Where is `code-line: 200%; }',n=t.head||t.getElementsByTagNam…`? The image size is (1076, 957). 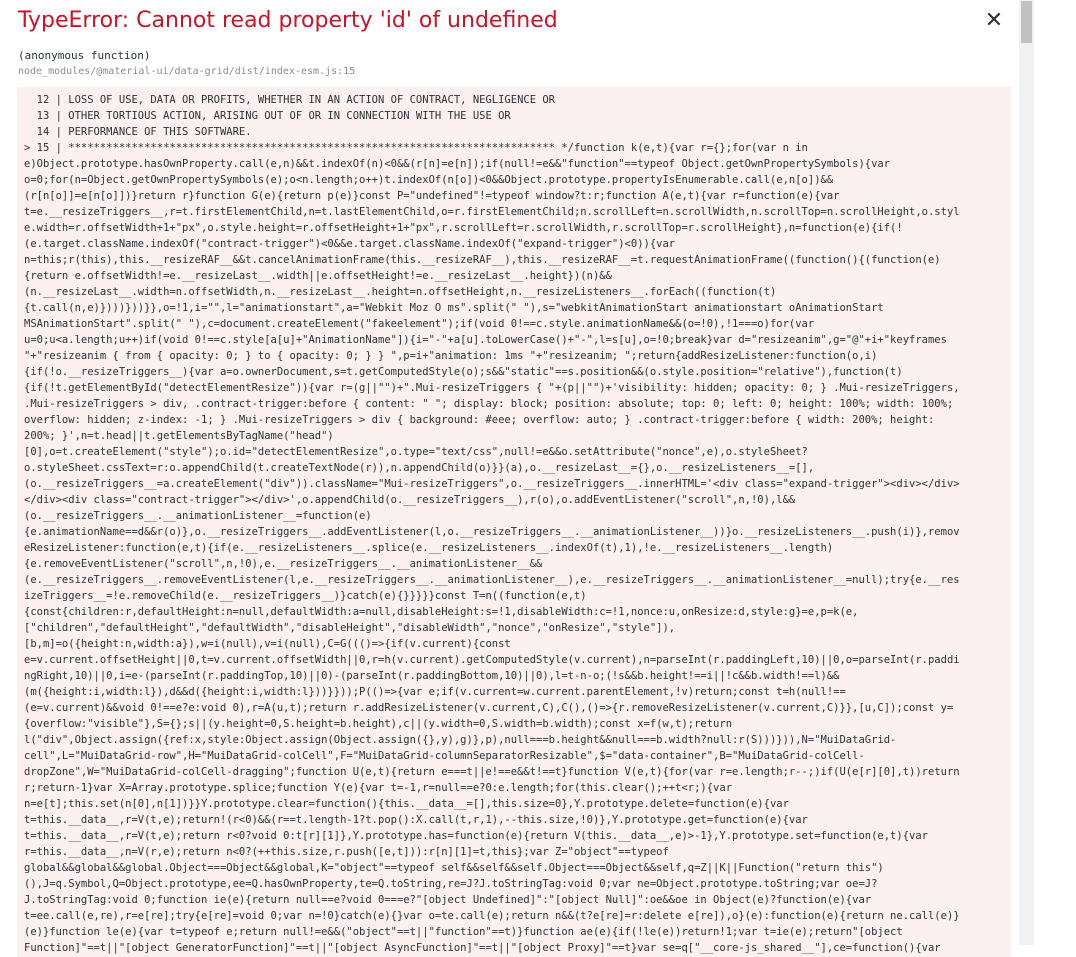 code-line: 200%; }',n=t.head||t.getElementsByTagNam… is located at coordinates (179, 436).